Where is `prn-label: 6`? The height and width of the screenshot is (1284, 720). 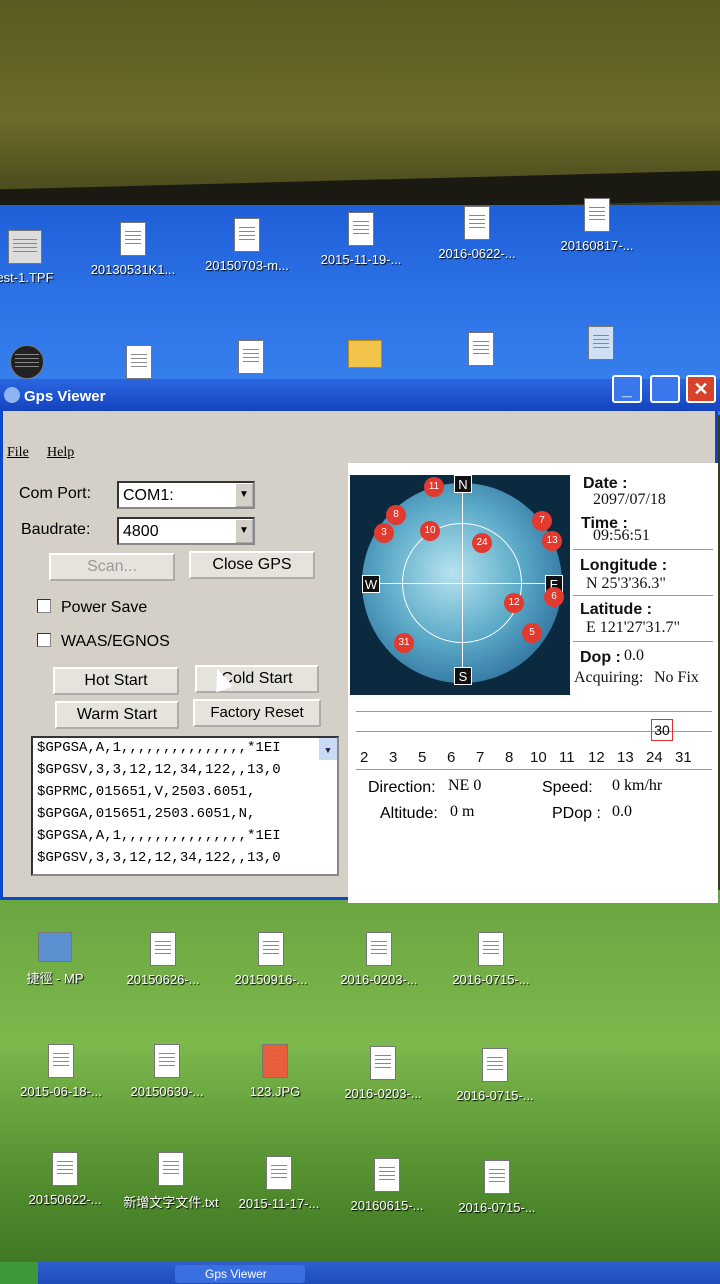
prn-label: 6 is located at coordinates (451, 757).